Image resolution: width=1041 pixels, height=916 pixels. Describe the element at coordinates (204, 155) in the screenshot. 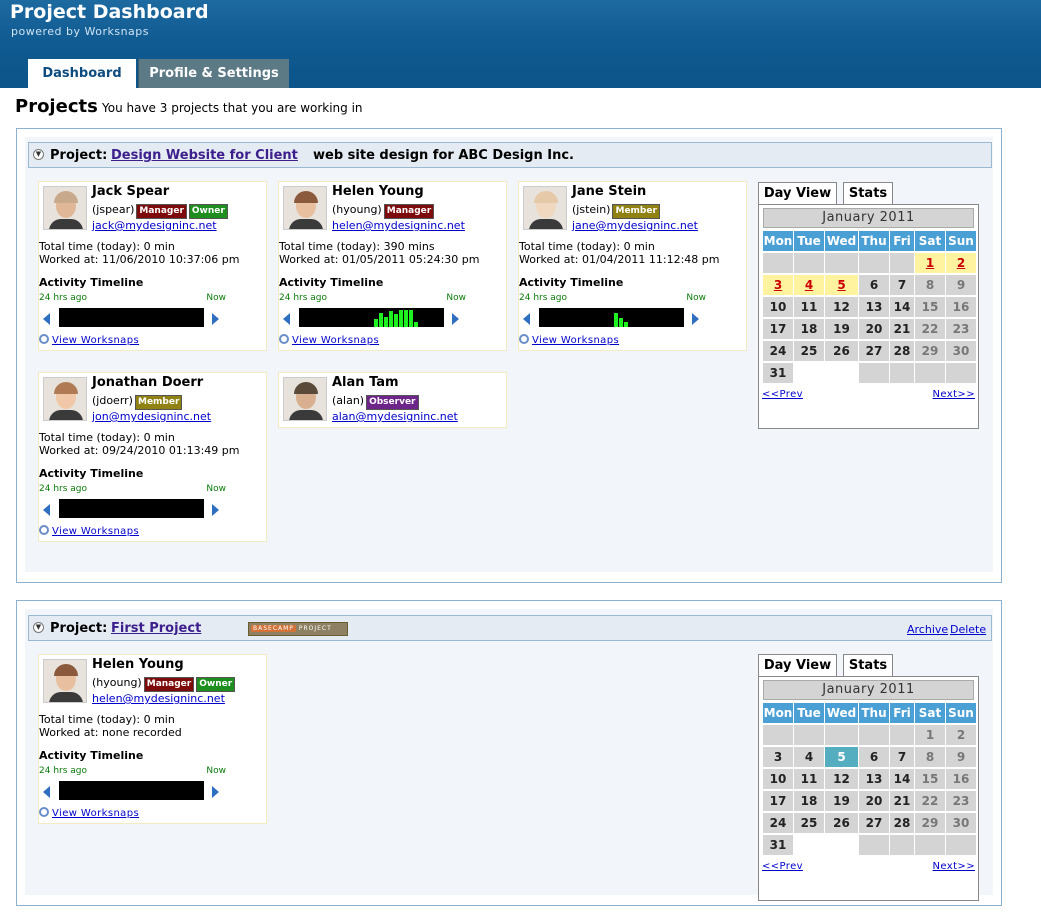

I see `project-name-link: Design Website for Client` at that location.